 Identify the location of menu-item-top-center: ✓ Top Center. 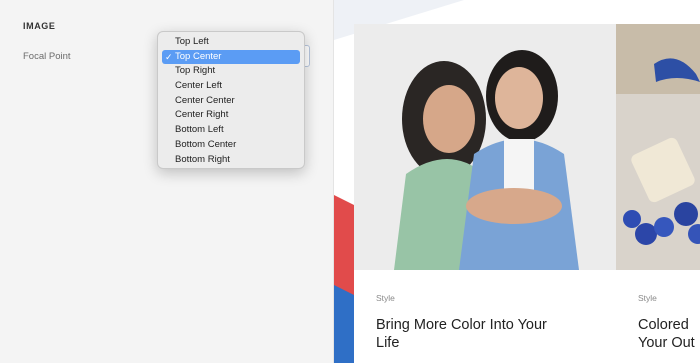
(231, 57).